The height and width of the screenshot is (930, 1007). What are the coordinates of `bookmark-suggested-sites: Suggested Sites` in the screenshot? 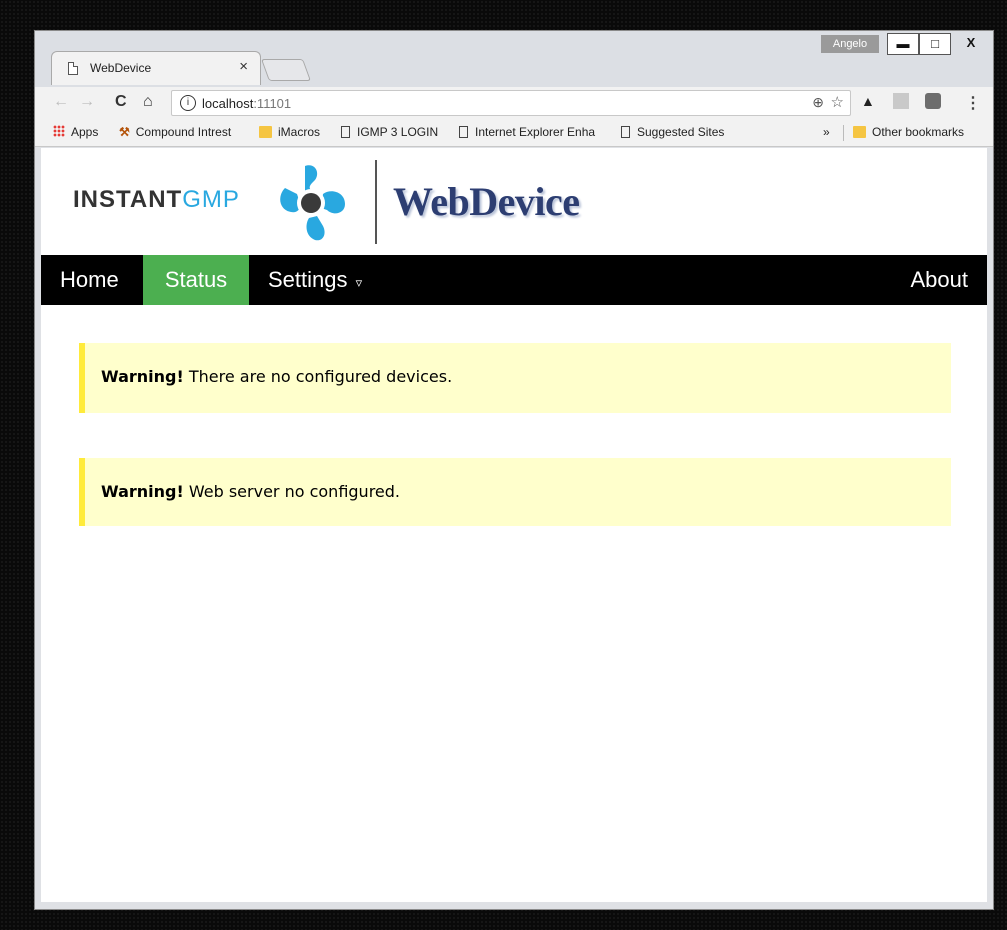 It's located at (672, 132).